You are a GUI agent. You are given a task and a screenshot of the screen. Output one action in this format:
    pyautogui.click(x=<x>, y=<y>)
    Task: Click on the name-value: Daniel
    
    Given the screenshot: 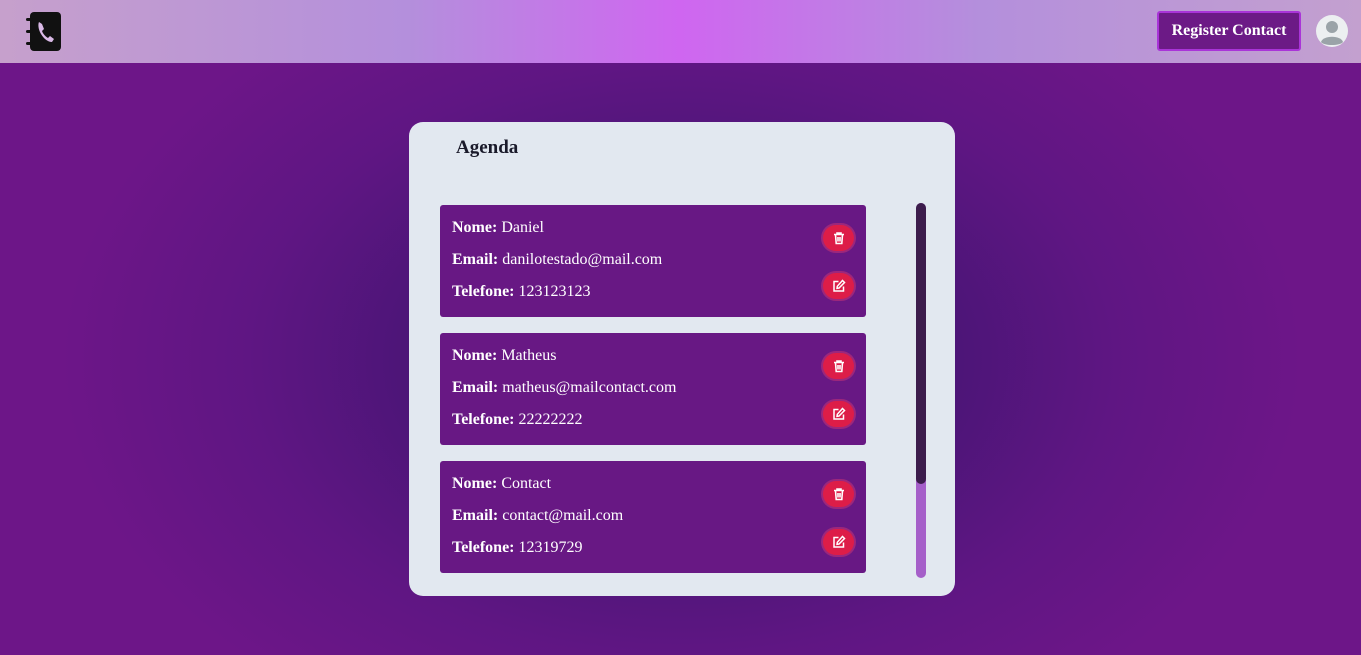 What is the action you would take?
    pyautogui.click(x=522, y=227)
    